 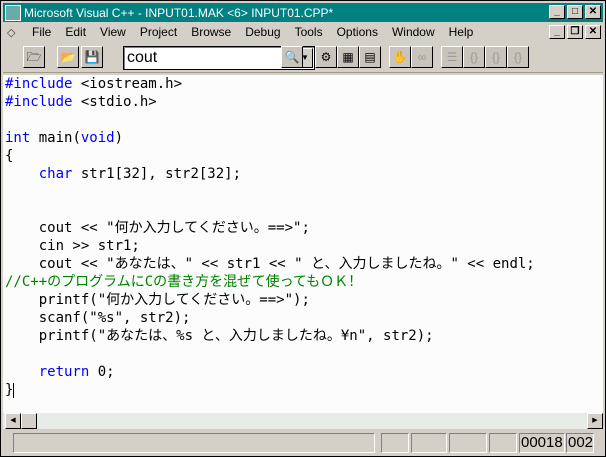 What do you see at coordinates (64, 372) in the screenshot?
I see `keyword: return` at bounding box center [64, 372].